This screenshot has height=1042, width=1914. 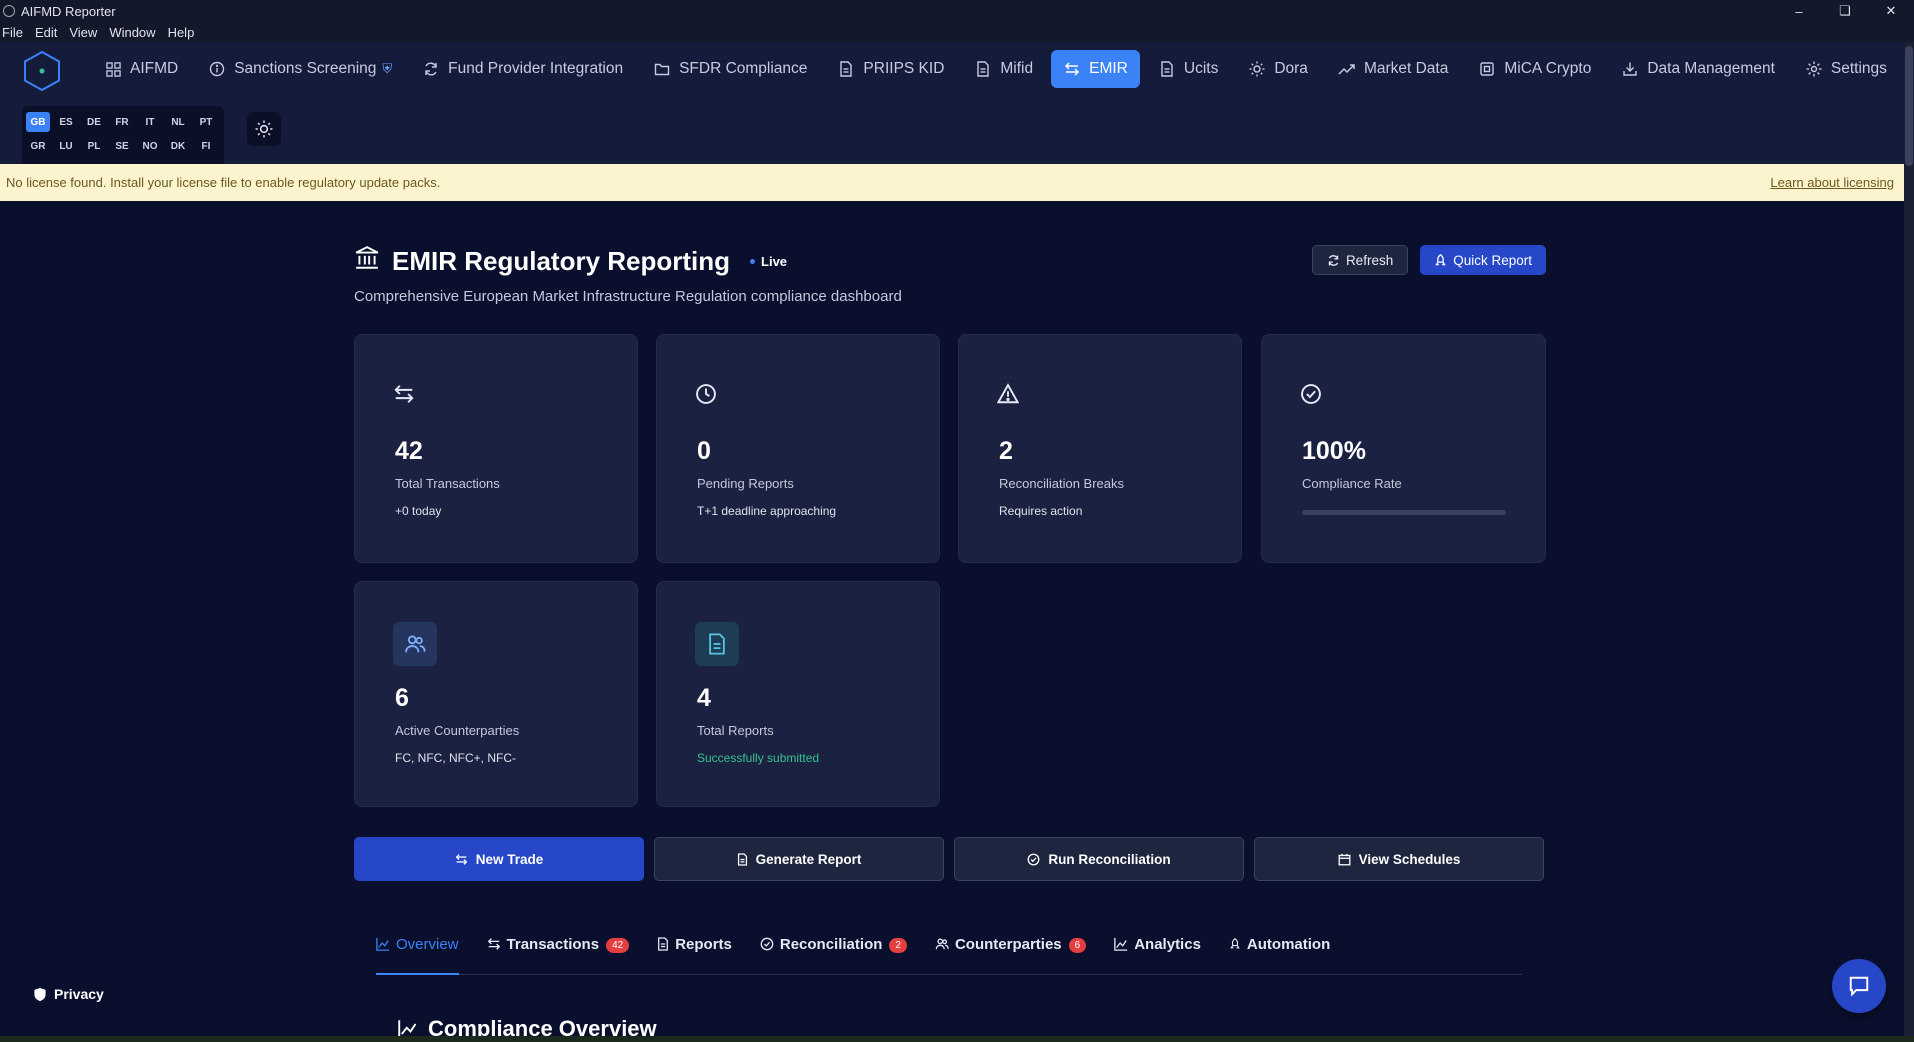 I want to click on nav-market-data: Market Data, so click(x=1393, y=69).